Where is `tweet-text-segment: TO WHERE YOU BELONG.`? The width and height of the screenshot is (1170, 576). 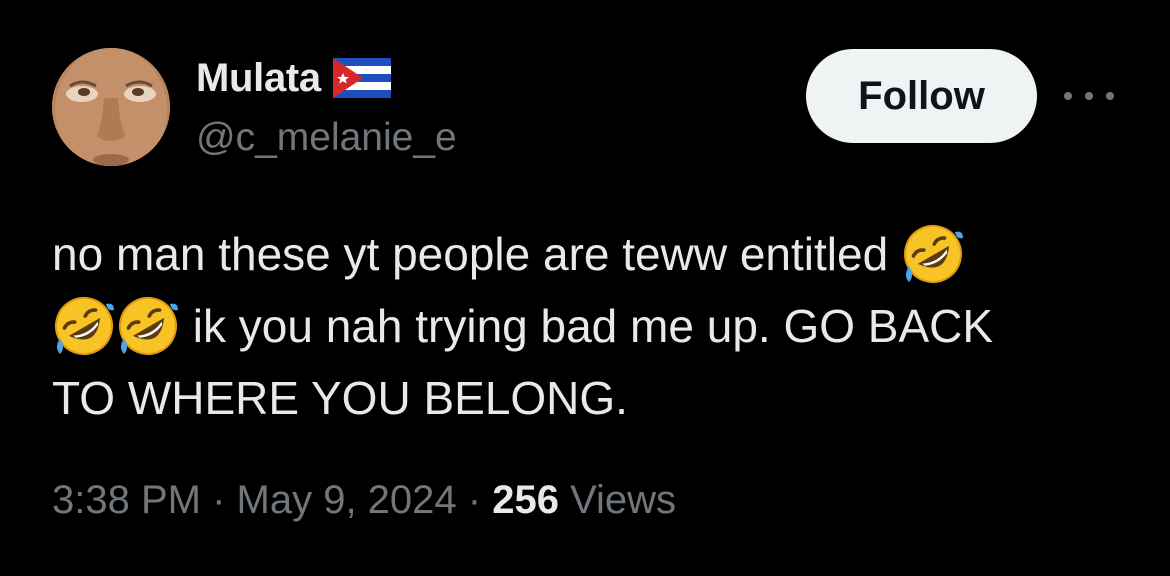 tweet-text-segment: TO WHERE YOU BELONG. is located at coordinates (340, 398).